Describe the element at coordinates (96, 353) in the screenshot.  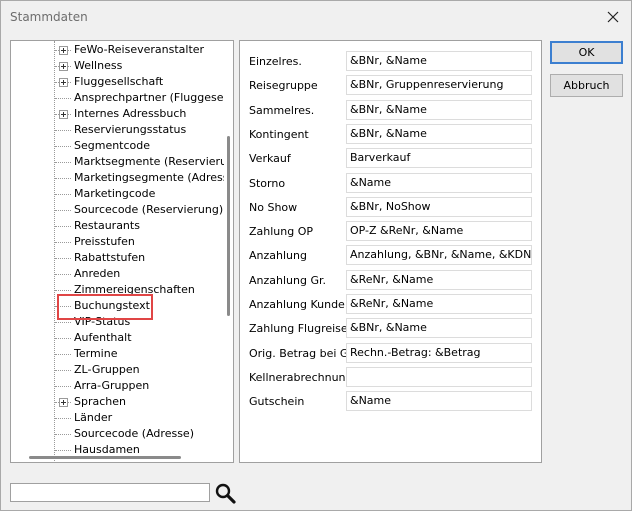
I see `tree-item-label: Termine` at that location.